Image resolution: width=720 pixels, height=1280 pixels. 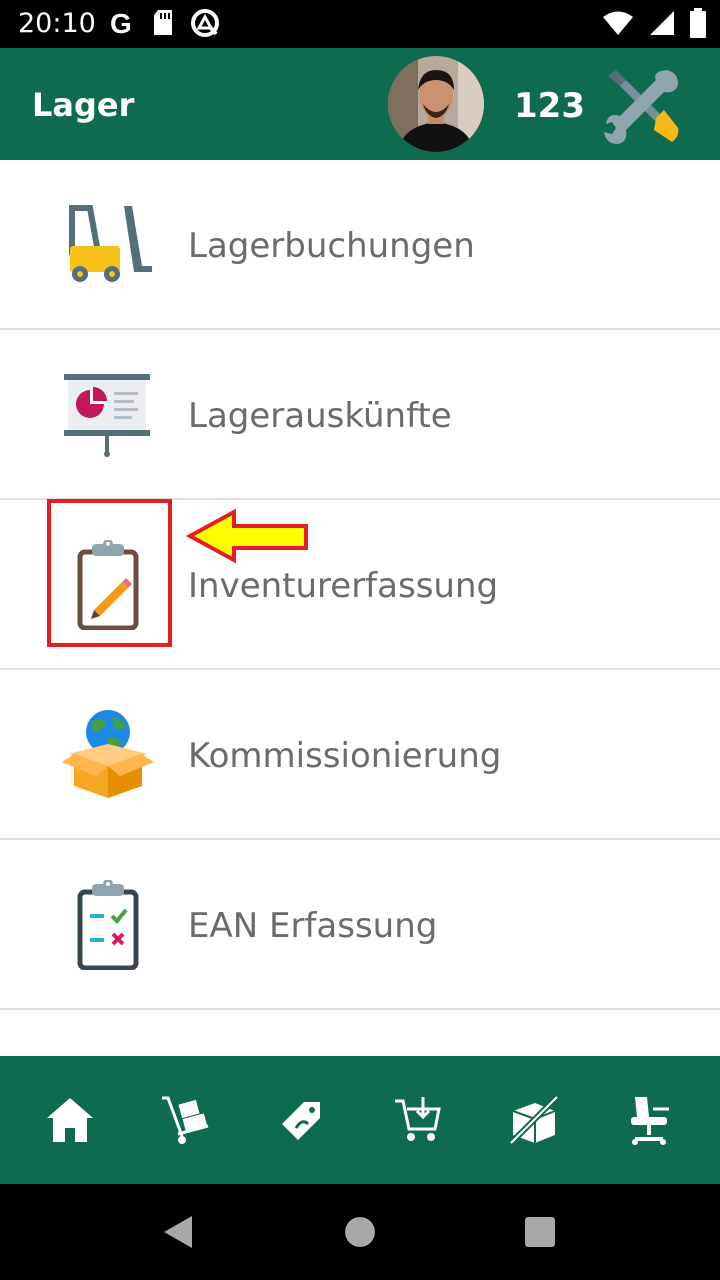 What do you see at coordinates (108, 925) in the screenshot?
I see `clipboard-checklist-icon` at bounding box center [108, 925].